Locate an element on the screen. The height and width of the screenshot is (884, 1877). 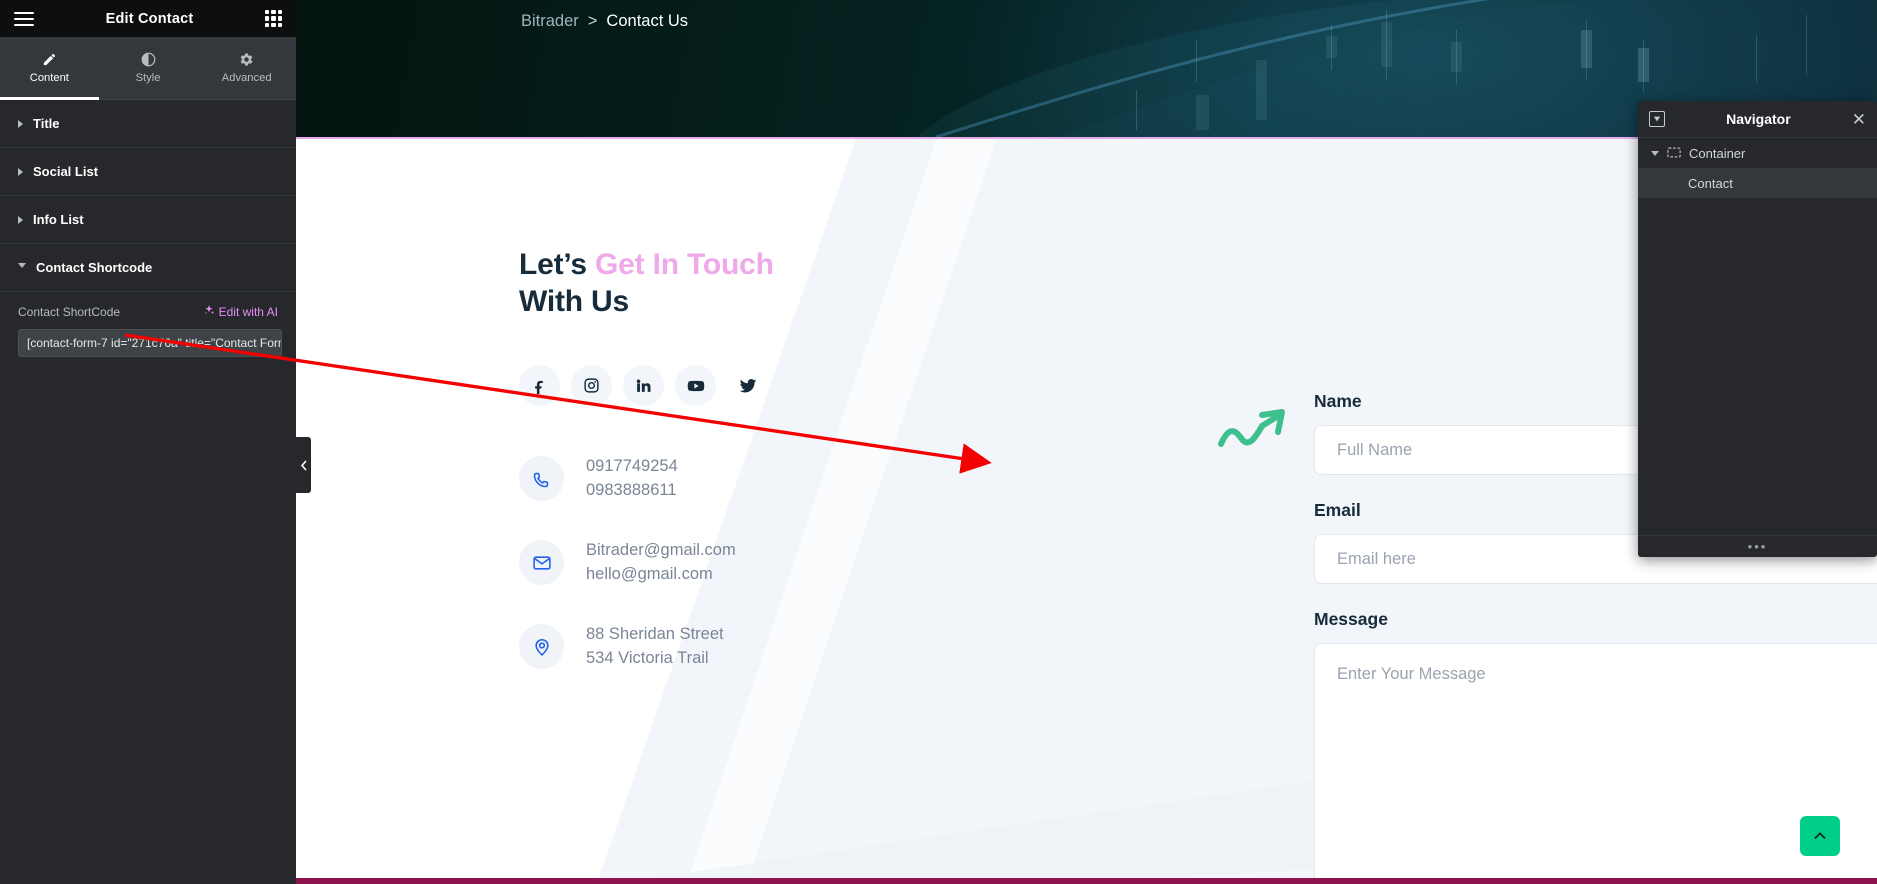
facebook-icon is located at coordinates (539, 388).